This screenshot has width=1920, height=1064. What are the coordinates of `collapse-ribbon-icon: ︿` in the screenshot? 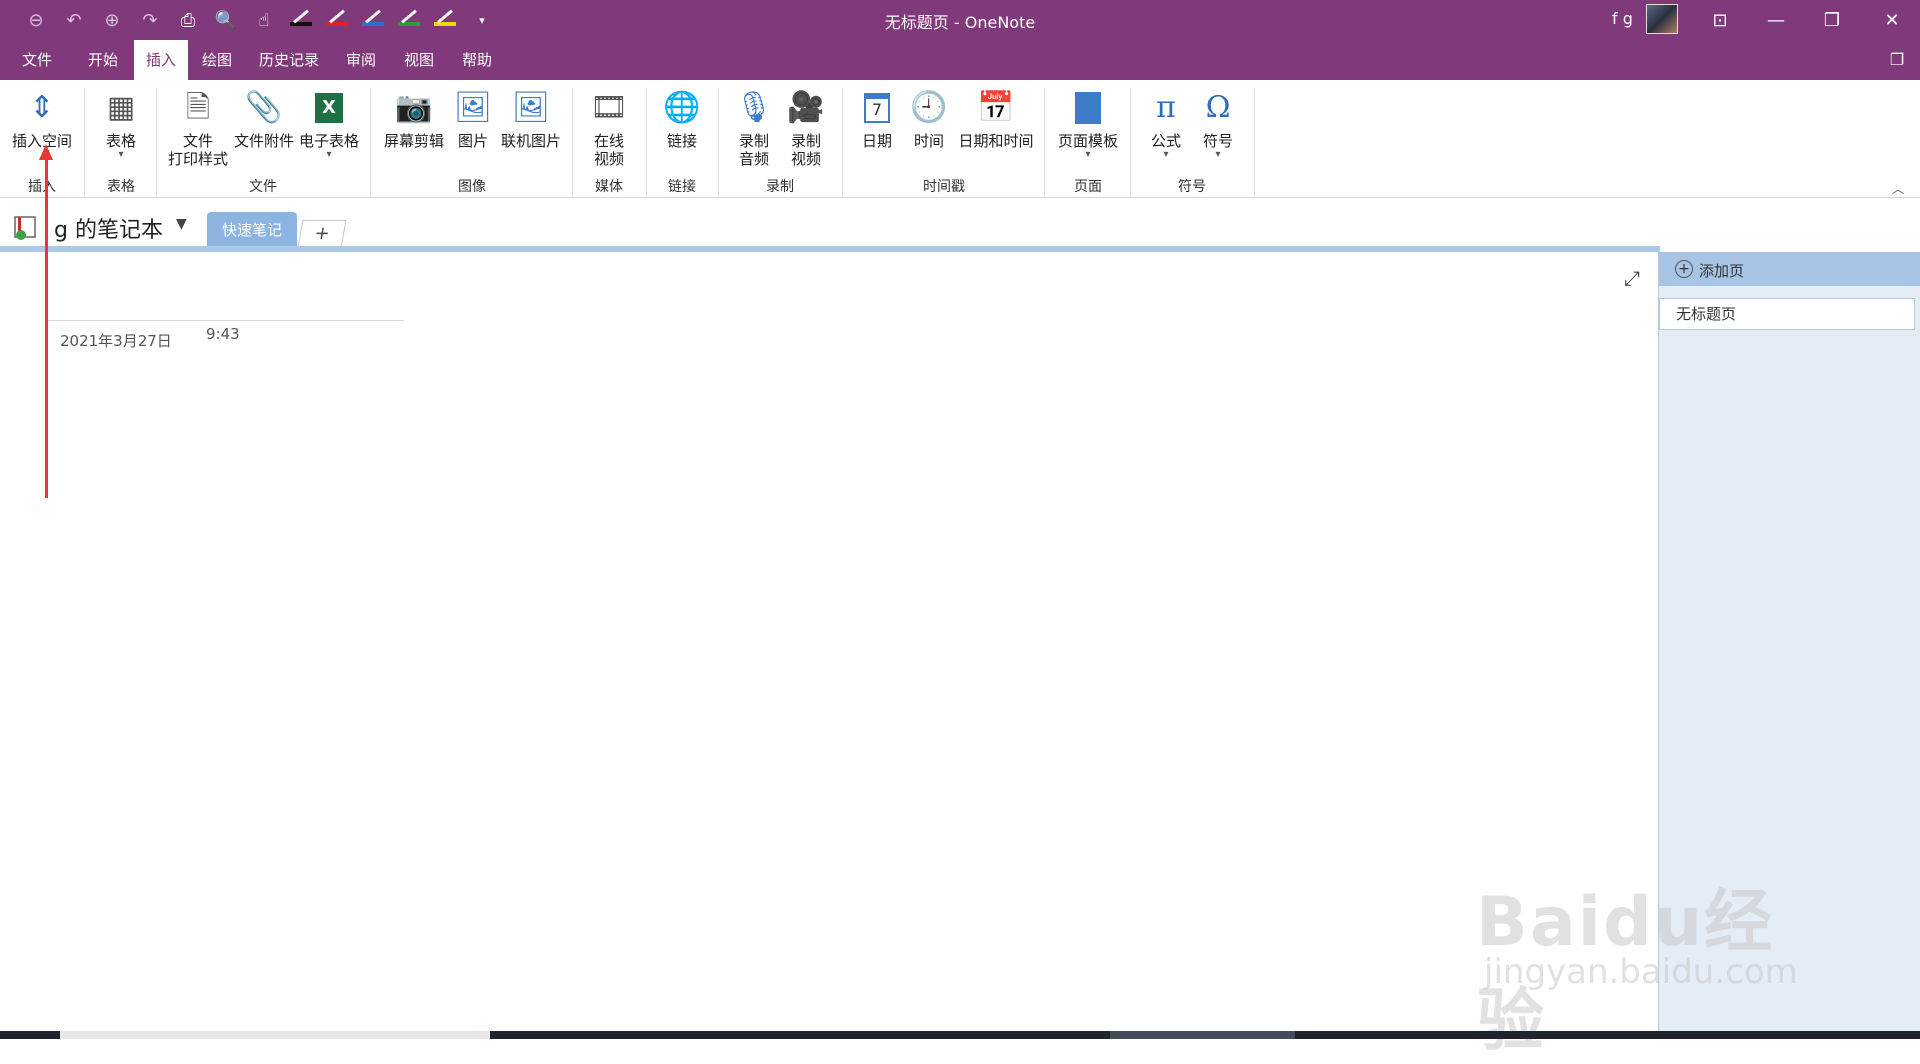 It's located at (1898, 188).